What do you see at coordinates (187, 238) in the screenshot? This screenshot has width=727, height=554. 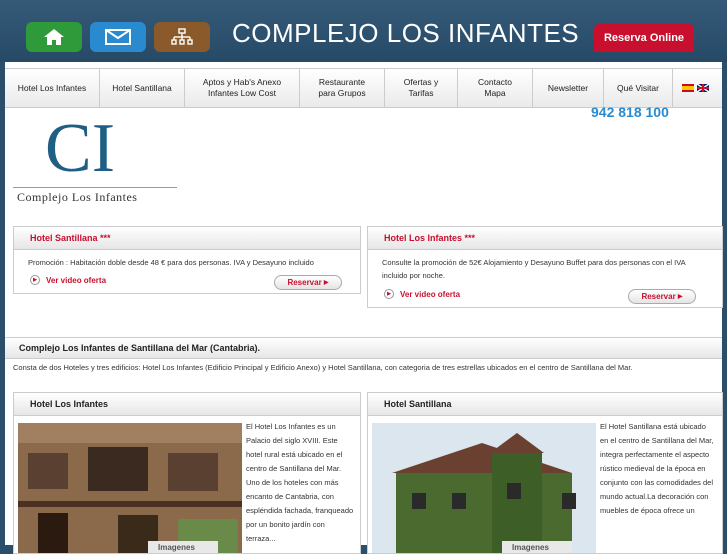 I see `promo-title: Hotel Santillana ***` at bounding box center [187, 238].